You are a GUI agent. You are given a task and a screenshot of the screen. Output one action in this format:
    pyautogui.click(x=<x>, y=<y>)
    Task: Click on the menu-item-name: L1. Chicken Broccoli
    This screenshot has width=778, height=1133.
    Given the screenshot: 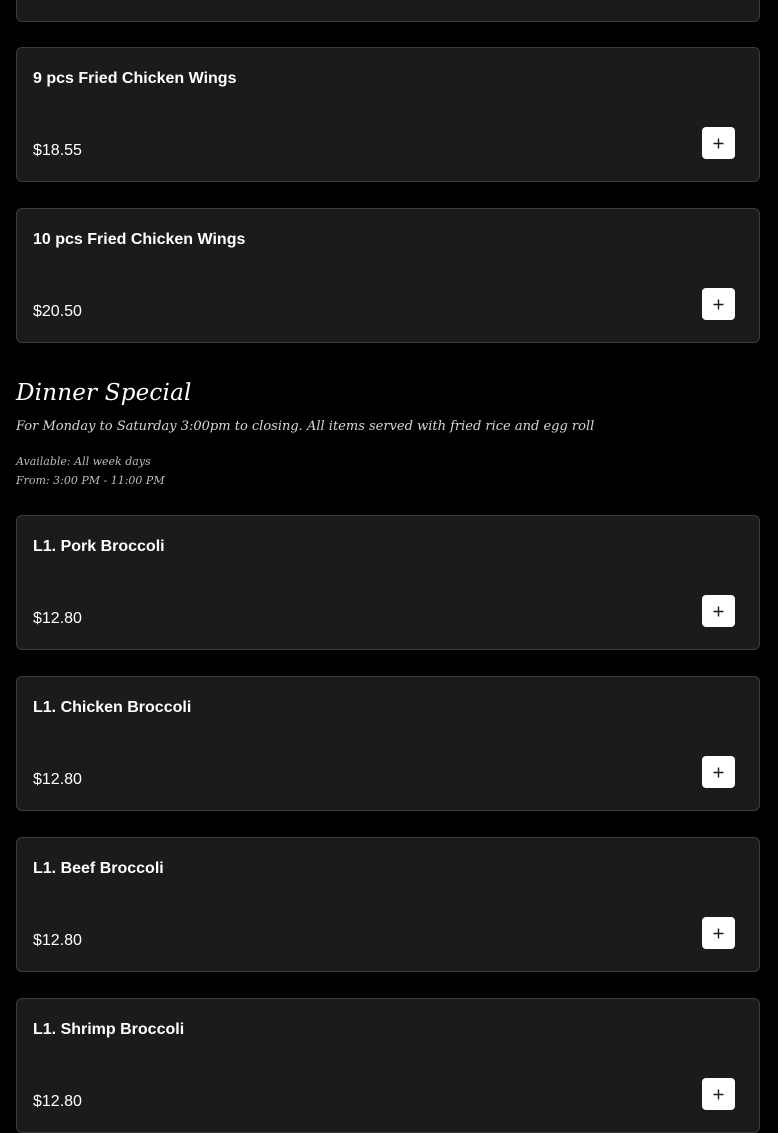 What is the action you would take?
    pyautogui.click(x=112, y=707)
    